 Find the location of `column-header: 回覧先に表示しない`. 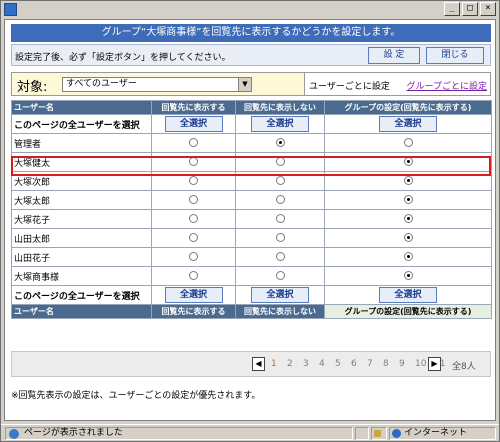

column-header: 回覧先に表示しない is located at coordinates (280, 107).